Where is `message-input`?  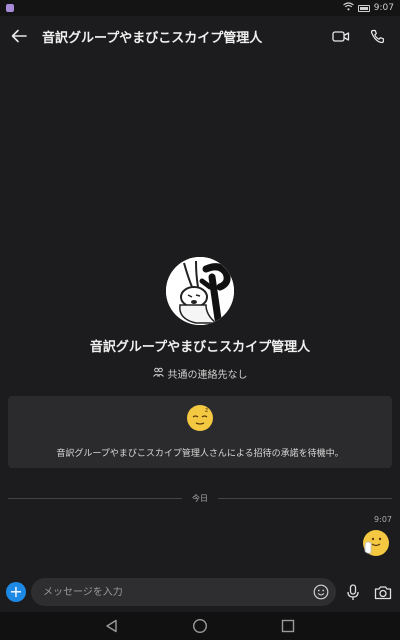 message-input is located at coordinates (177, 592).